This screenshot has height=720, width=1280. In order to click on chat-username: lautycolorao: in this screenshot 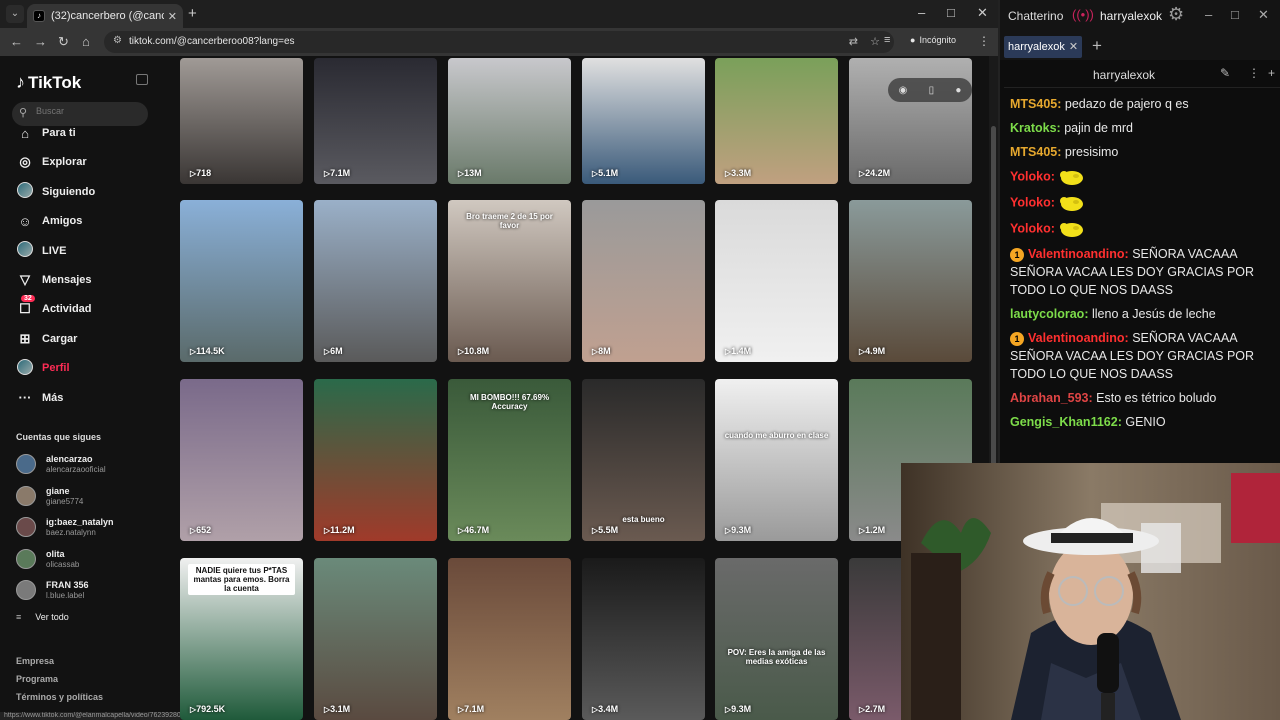, I will do `click(1049, 314)`.